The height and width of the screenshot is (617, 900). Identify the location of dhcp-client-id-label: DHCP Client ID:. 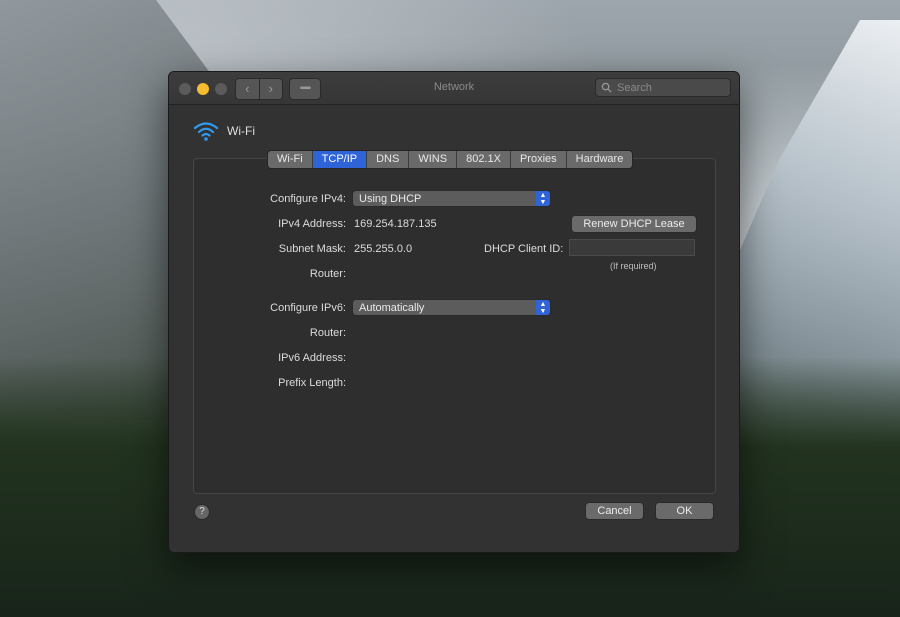
(524, 249).